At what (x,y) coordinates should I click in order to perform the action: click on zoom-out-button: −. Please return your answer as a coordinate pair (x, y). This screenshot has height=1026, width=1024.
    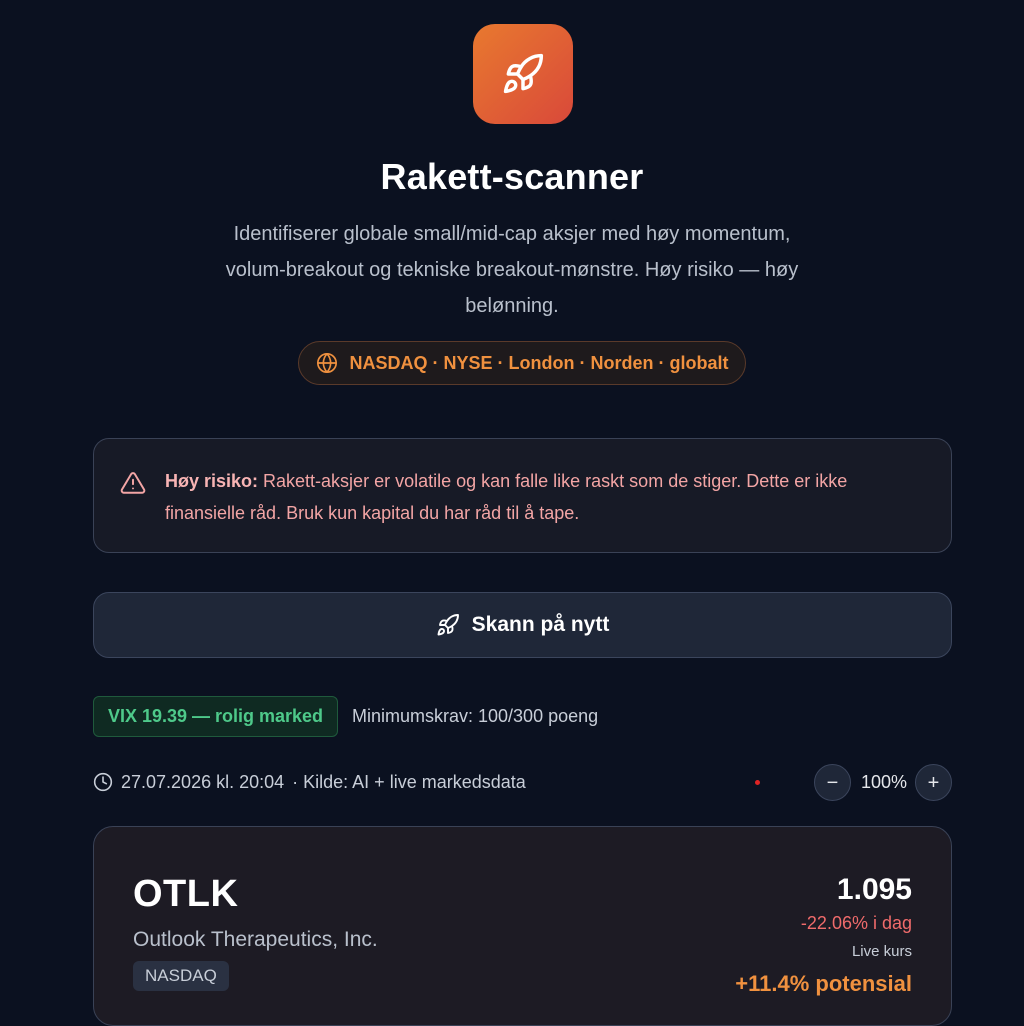
    Looking at the image, I should click on (832, 782).